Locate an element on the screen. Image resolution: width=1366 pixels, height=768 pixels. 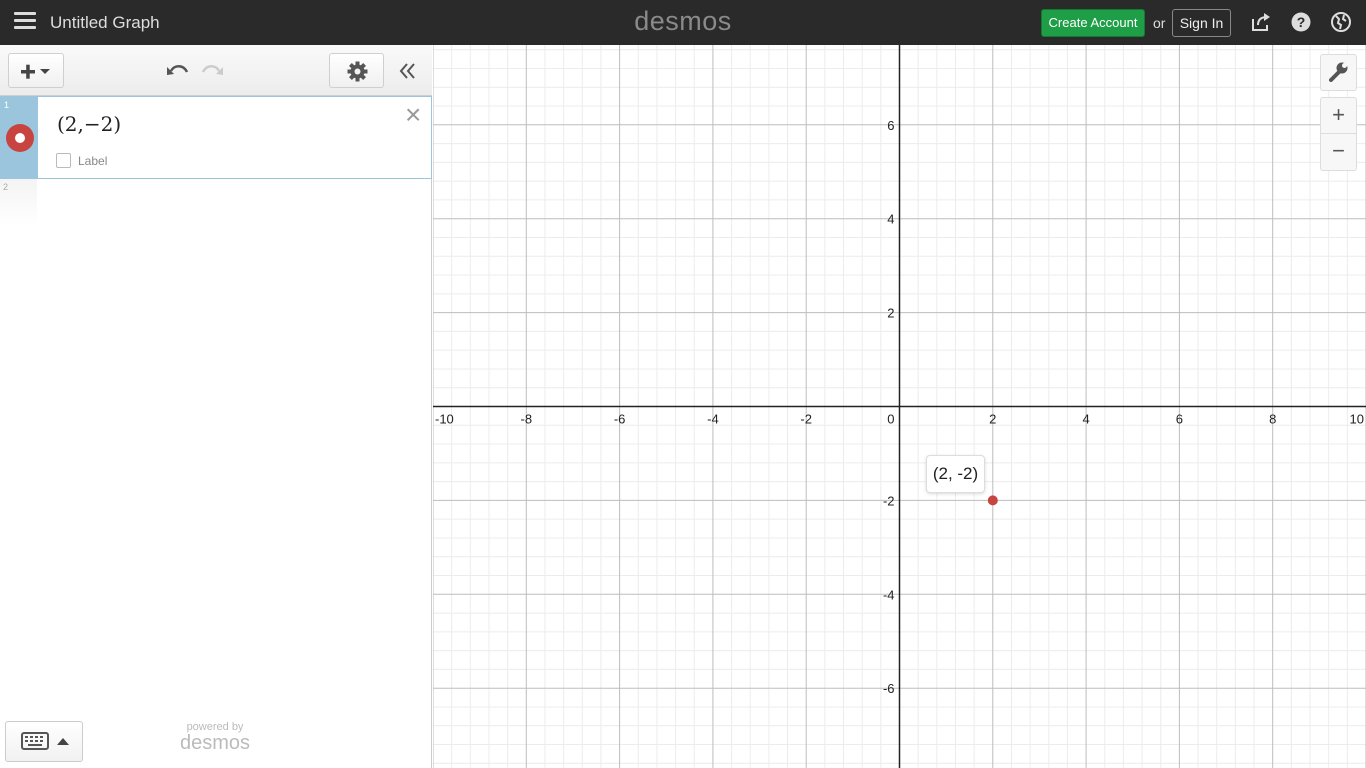
add-item-button is located at coordinates (36, 70).